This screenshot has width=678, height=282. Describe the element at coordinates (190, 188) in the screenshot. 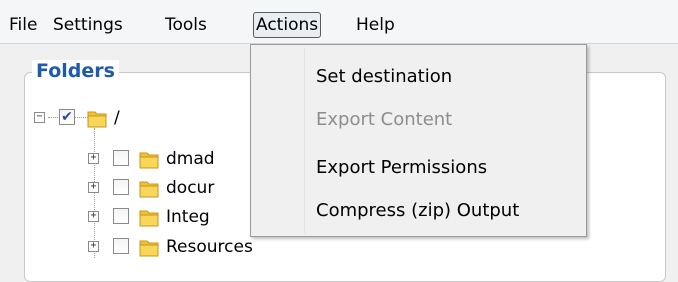

I see `tree-item-label: docur` at that location.